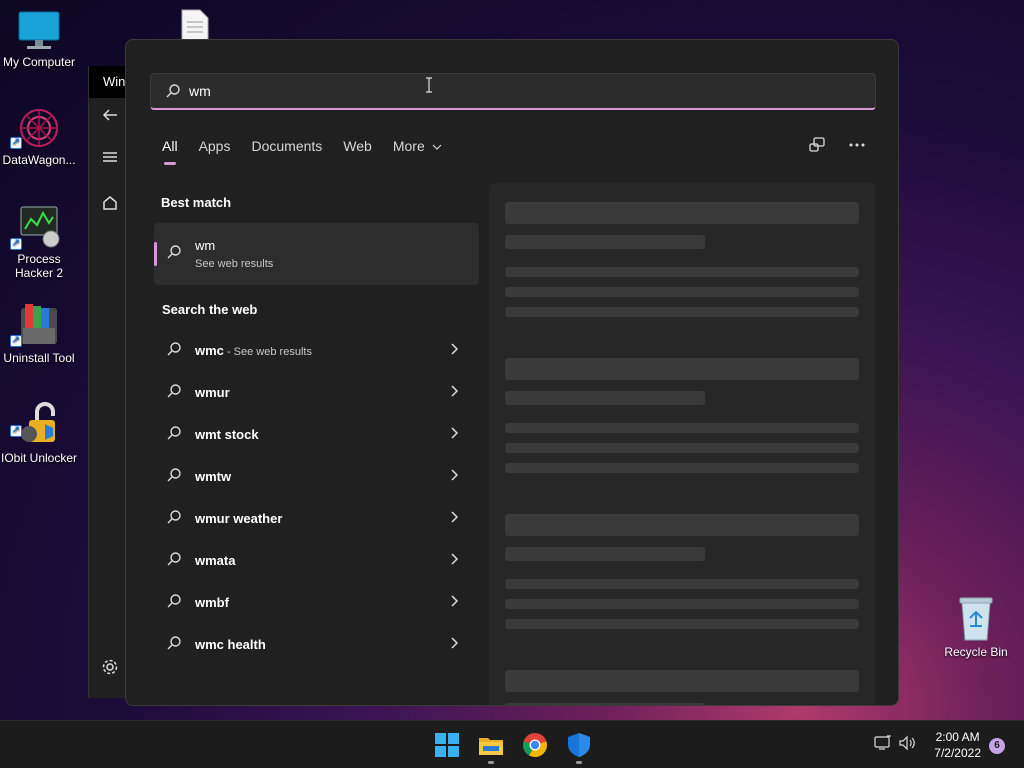  I want to click on web-result-row: wmur, so click(316, 393).